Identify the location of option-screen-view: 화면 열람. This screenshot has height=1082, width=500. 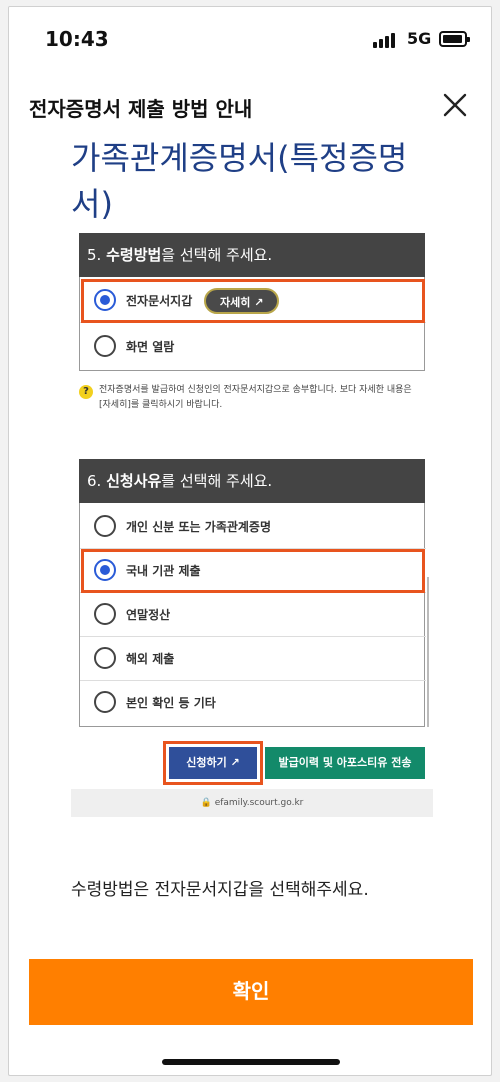
(253, 347).